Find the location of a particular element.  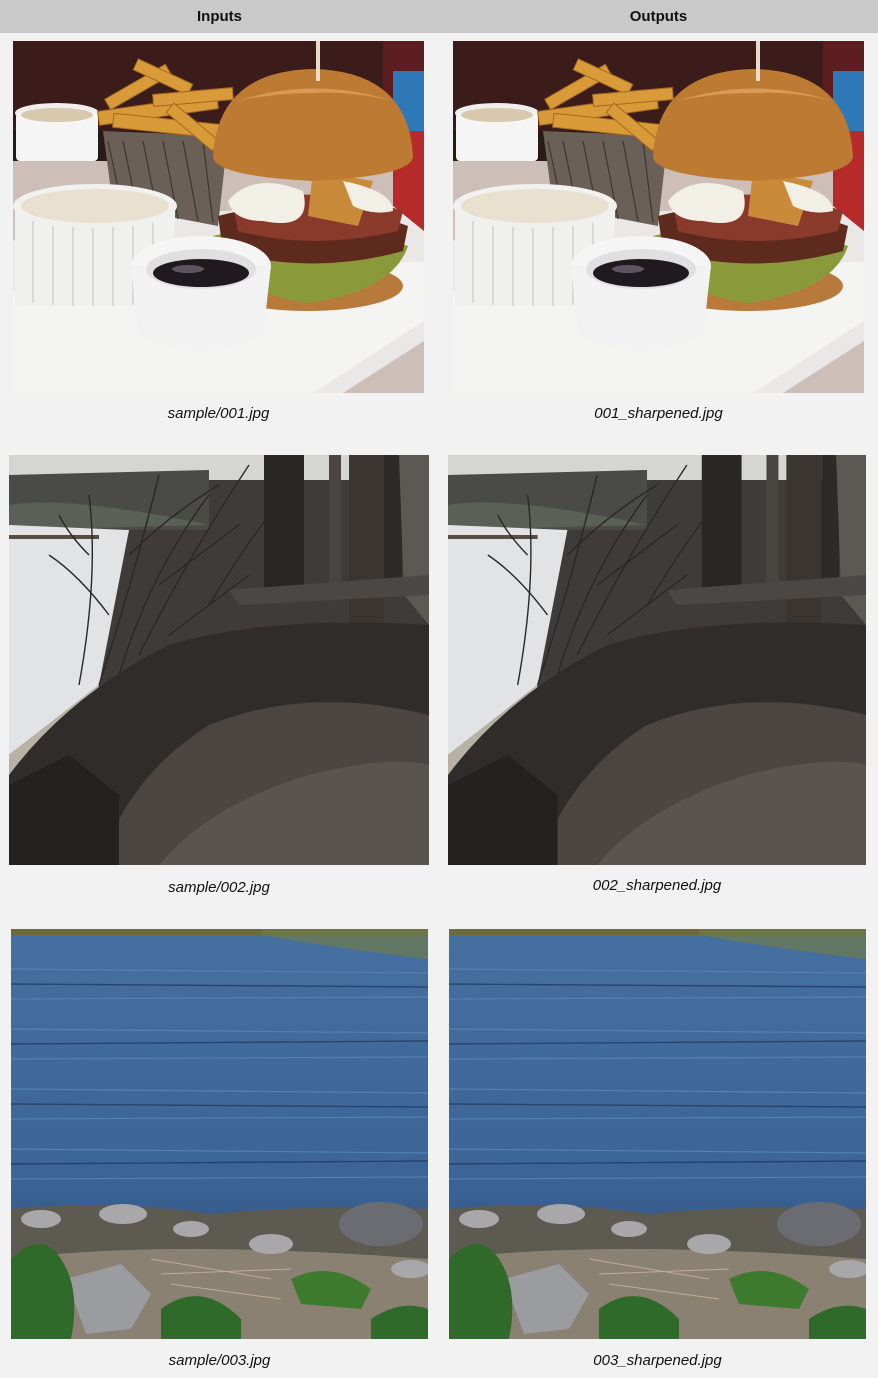

column-header-bar: Inputs Outputs is located at coordinates (439, 16).